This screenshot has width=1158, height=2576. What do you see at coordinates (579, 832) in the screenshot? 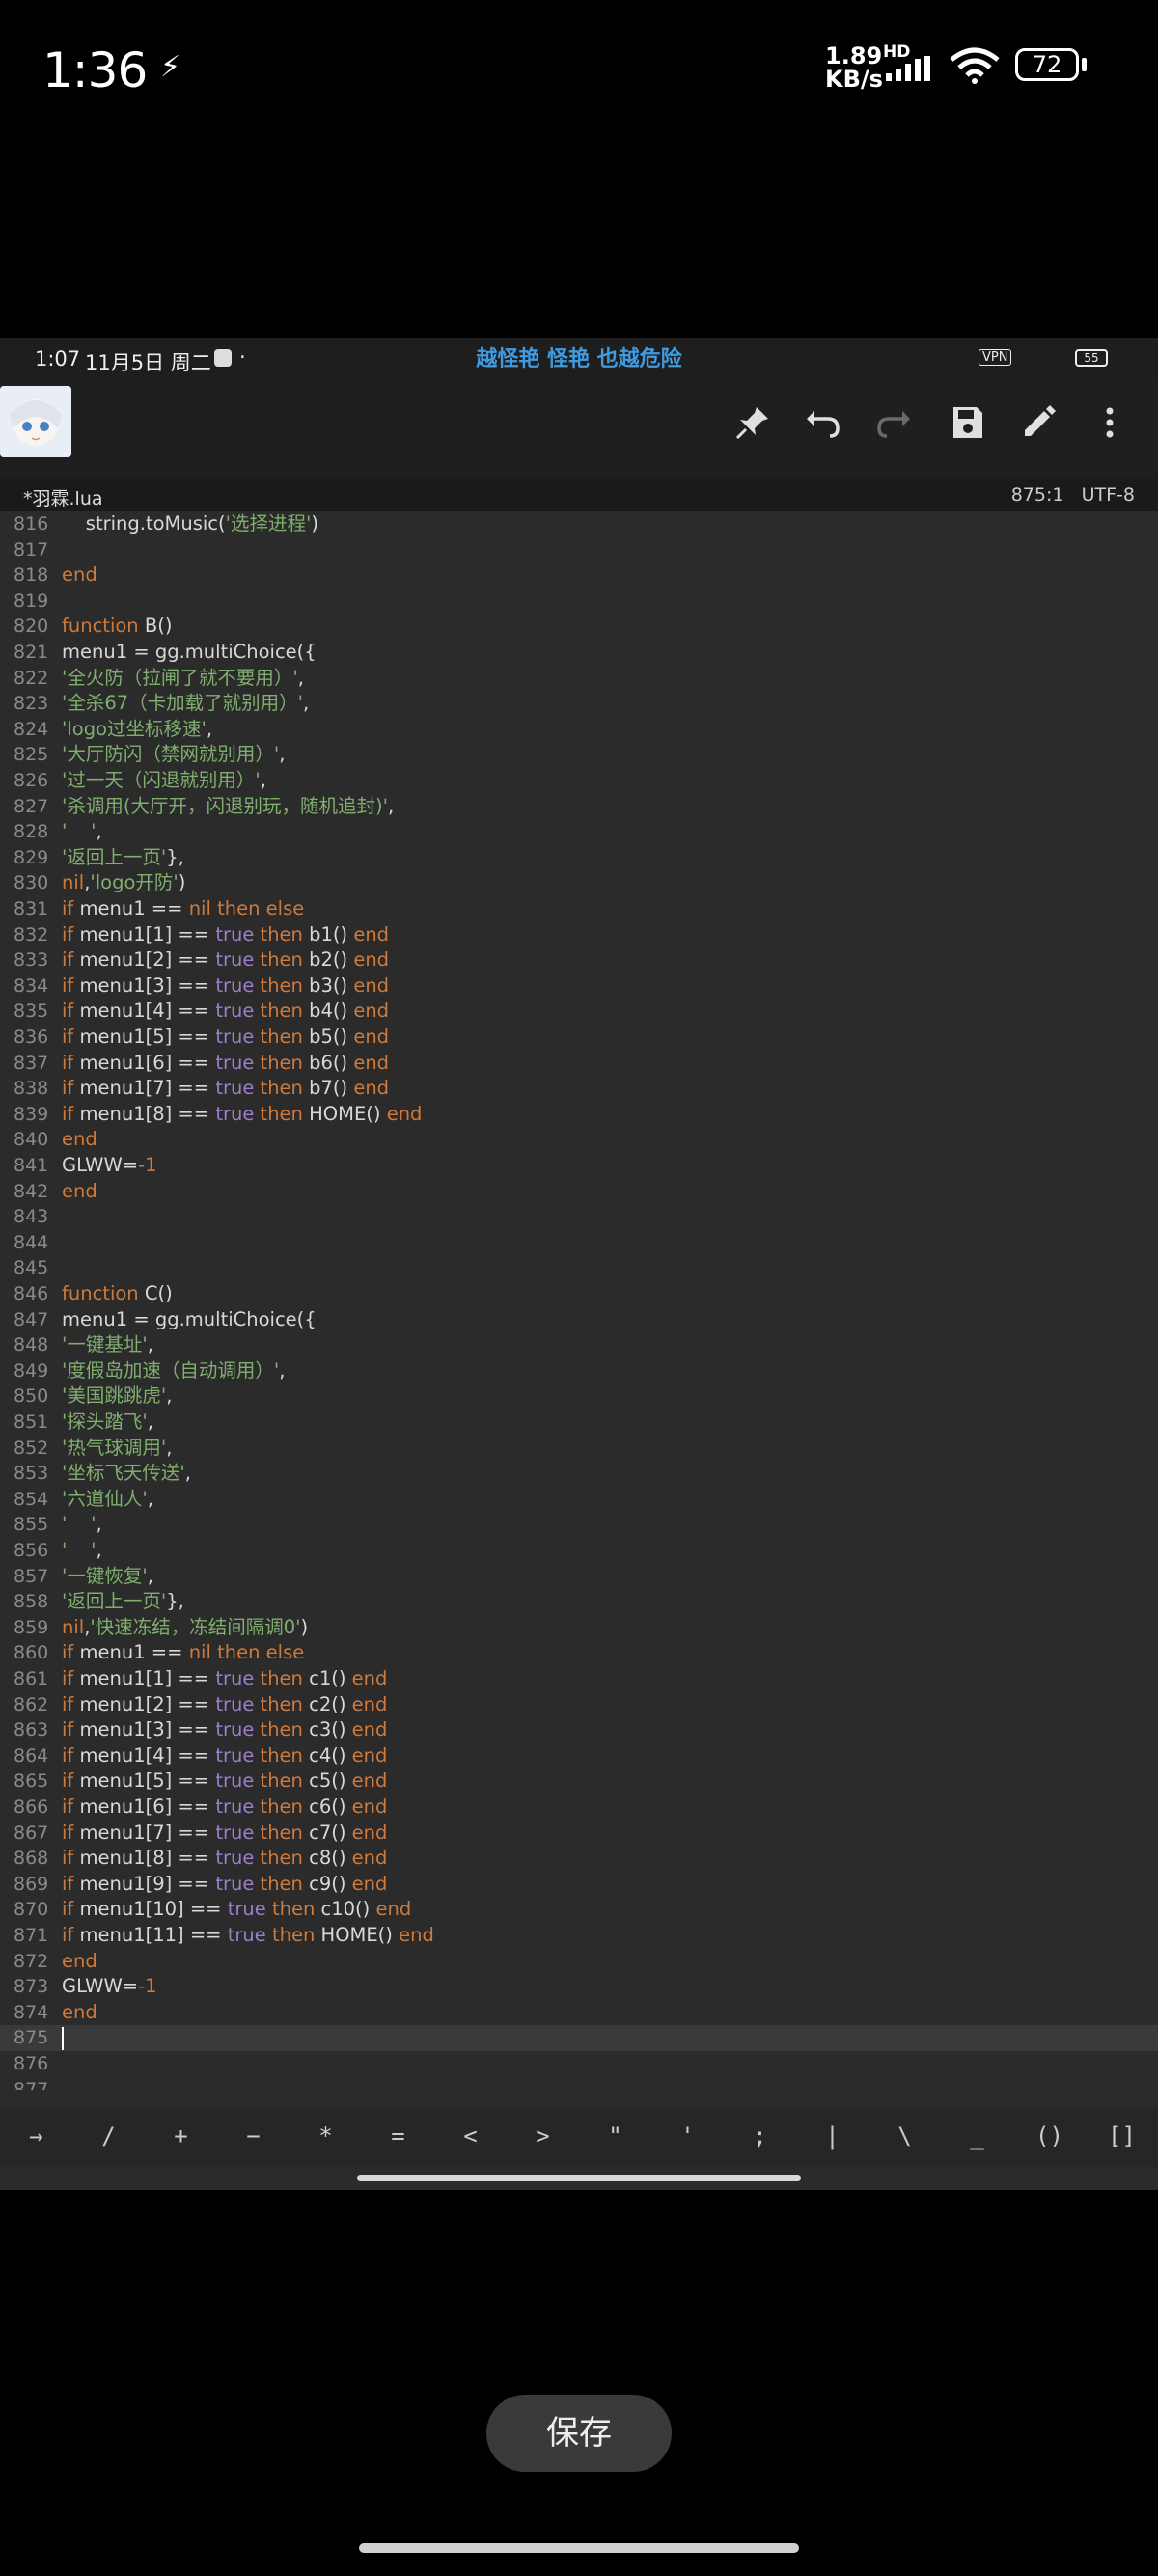
I see `code-line: 828 ' ',` at bounding box center [579, 832].